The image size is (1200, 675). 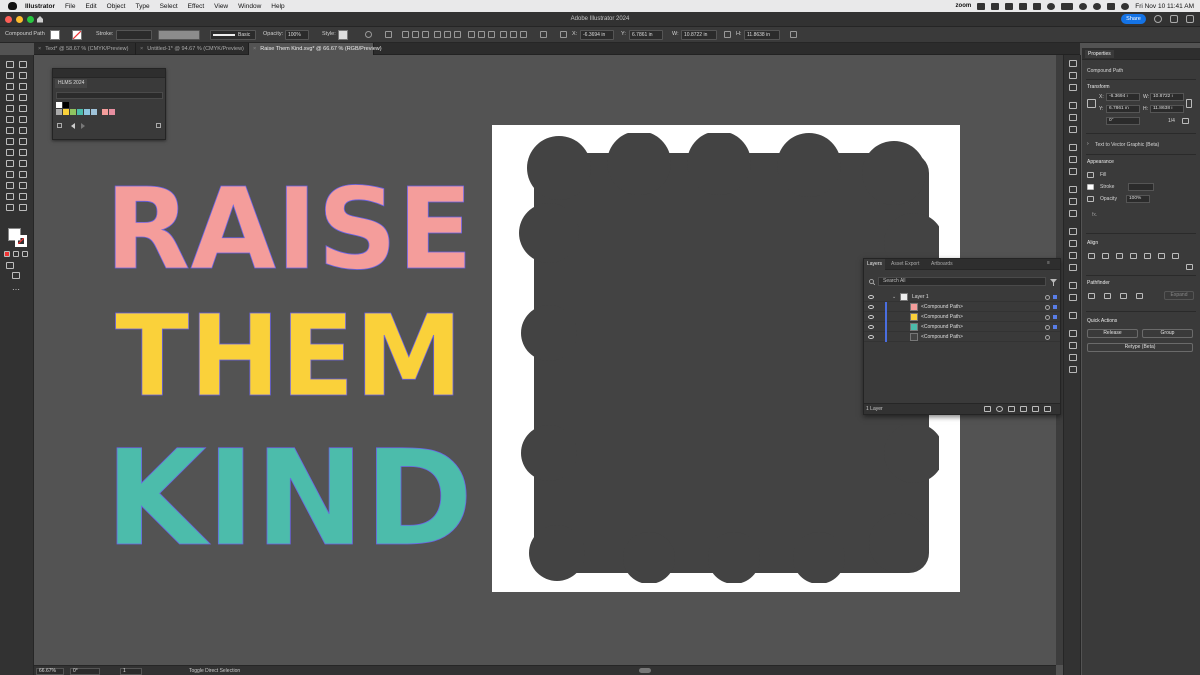 I want to click on align-left-icon, so click(x=405, y=34).